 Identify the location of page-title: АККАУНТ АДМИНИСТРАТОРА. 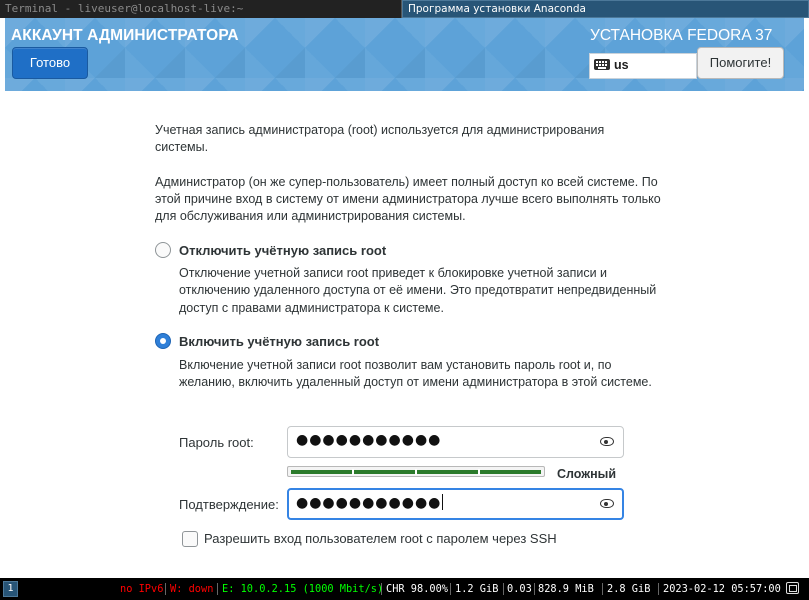
(125, 35).